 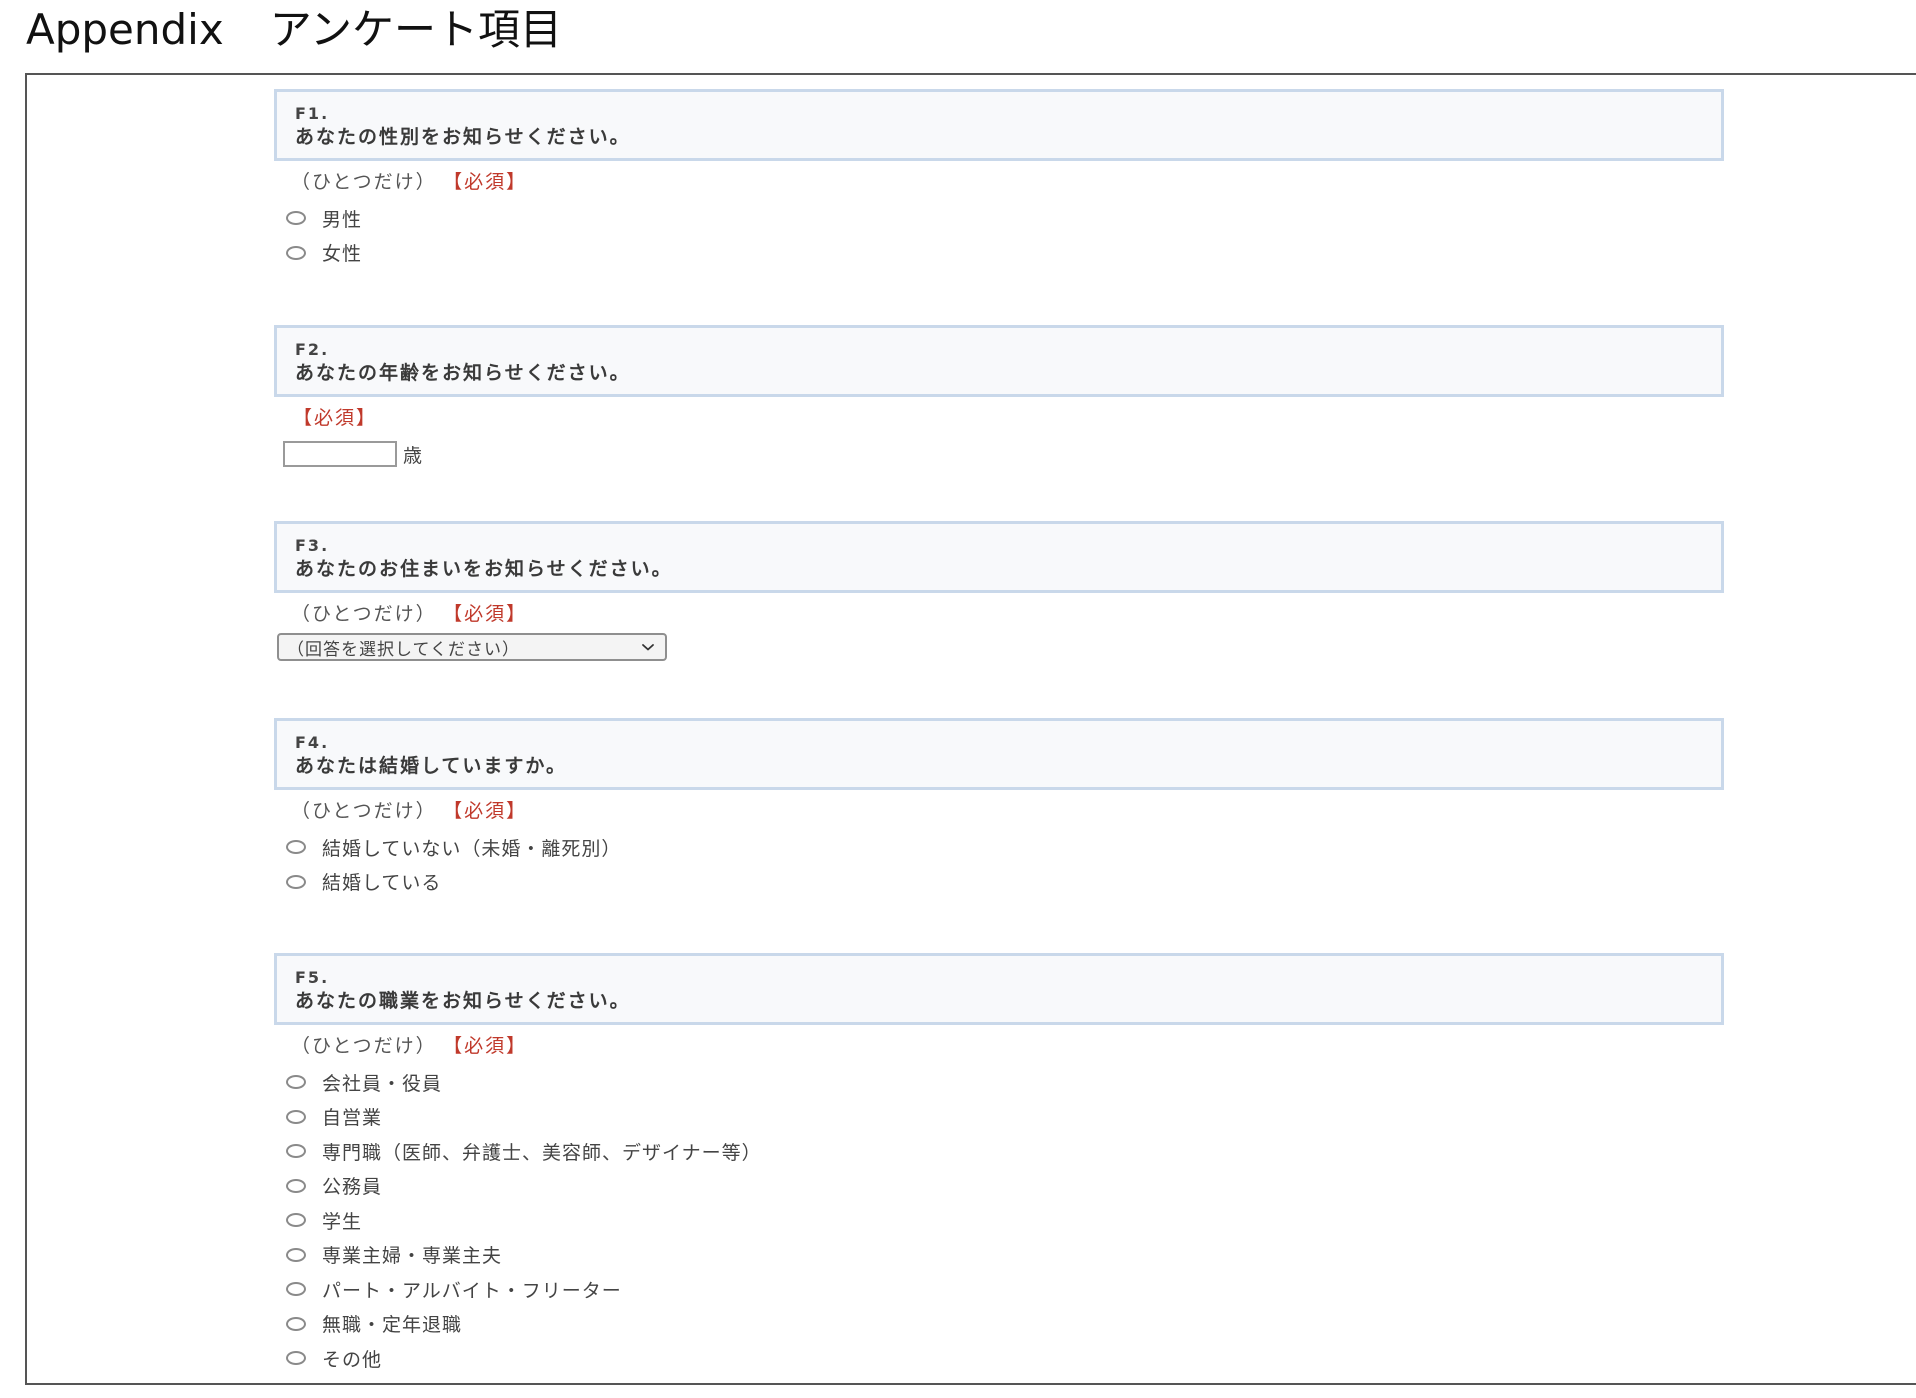 I want to click on question-number: F1., so click(x=312, y=113).